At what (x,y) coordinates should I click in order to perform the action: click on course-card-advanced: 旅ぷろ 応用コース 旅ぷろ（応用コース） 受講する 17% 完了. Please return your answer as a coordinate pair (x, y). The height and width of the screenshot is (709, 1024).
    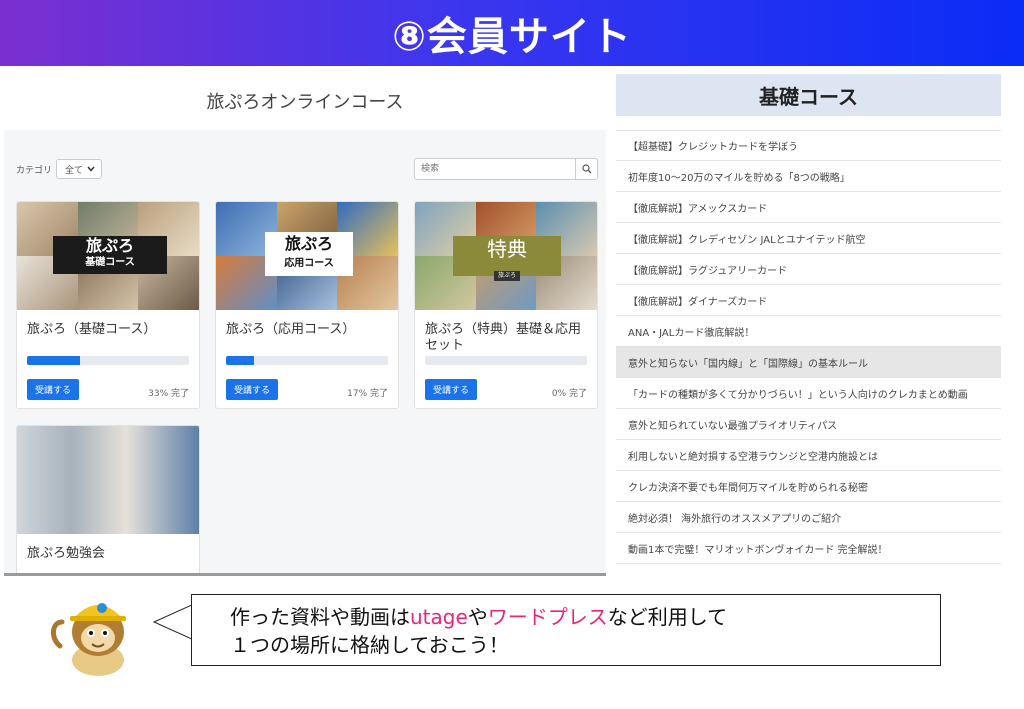
    Looking at the image, I should click on (307, 305).